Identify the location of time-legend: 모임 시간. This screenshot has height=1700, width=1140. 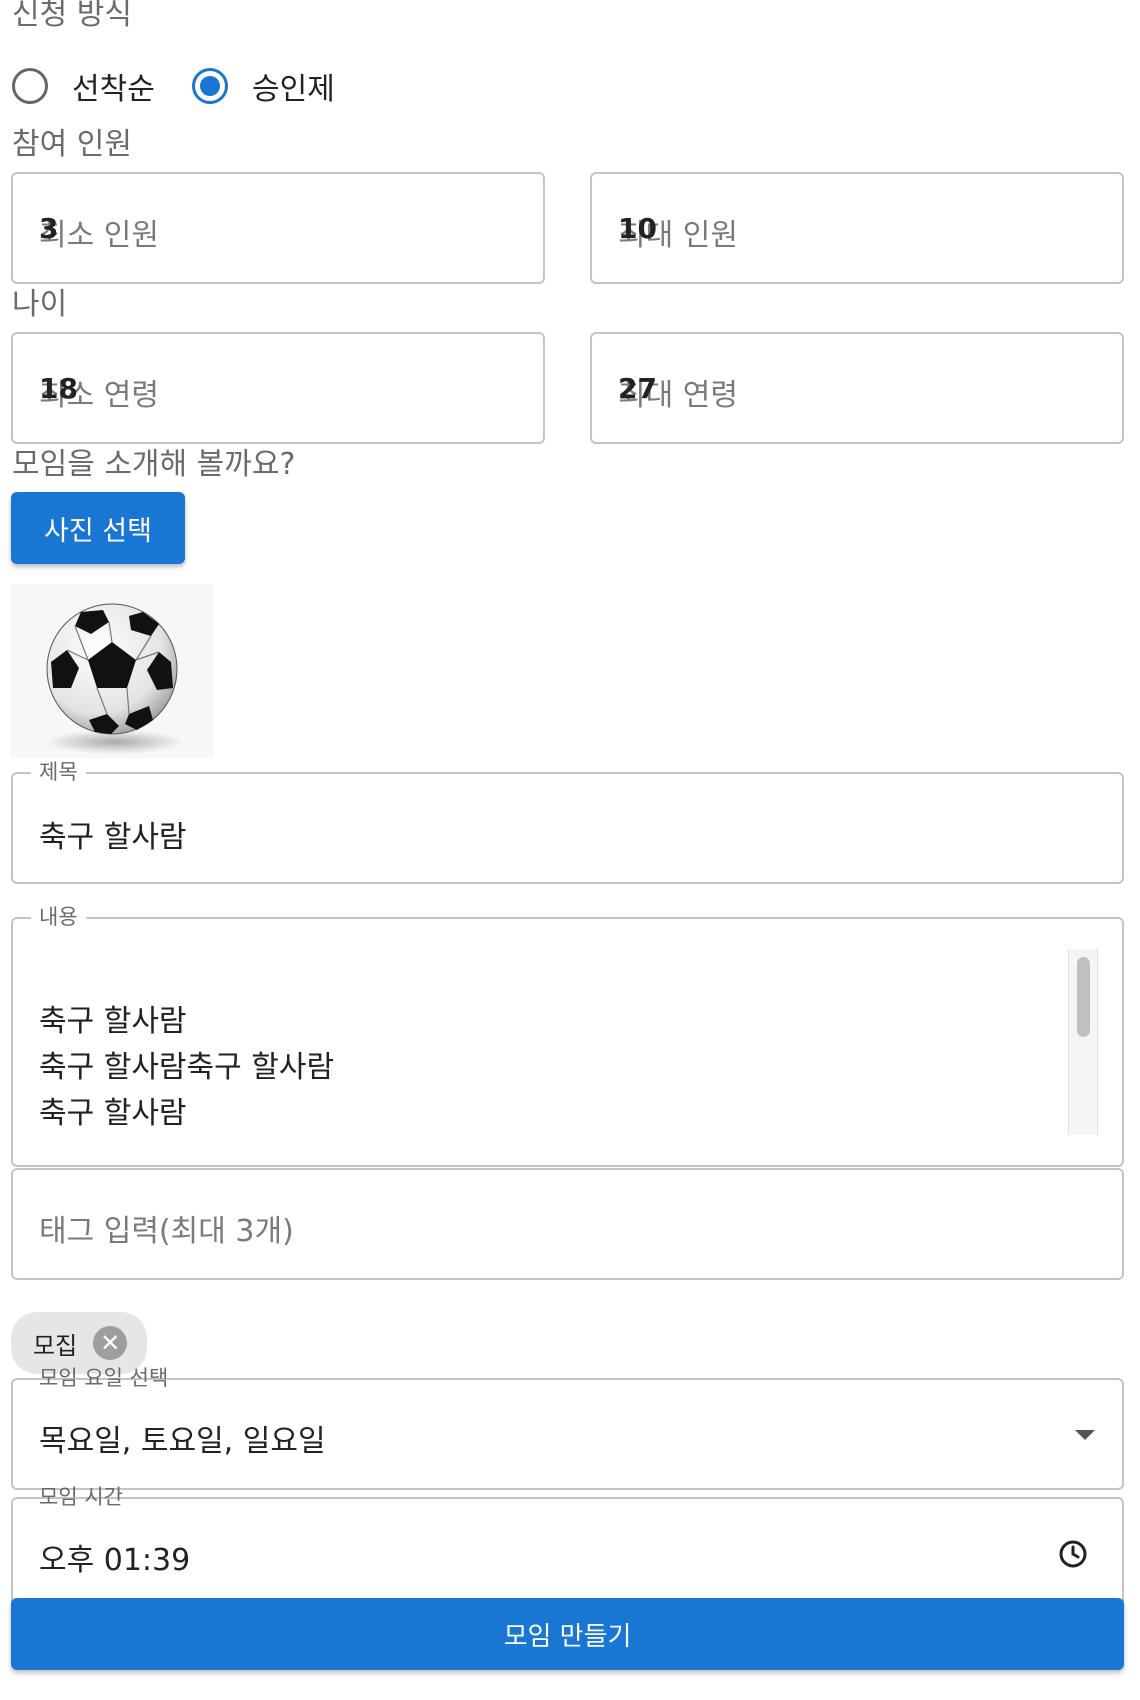
(81, 1497).